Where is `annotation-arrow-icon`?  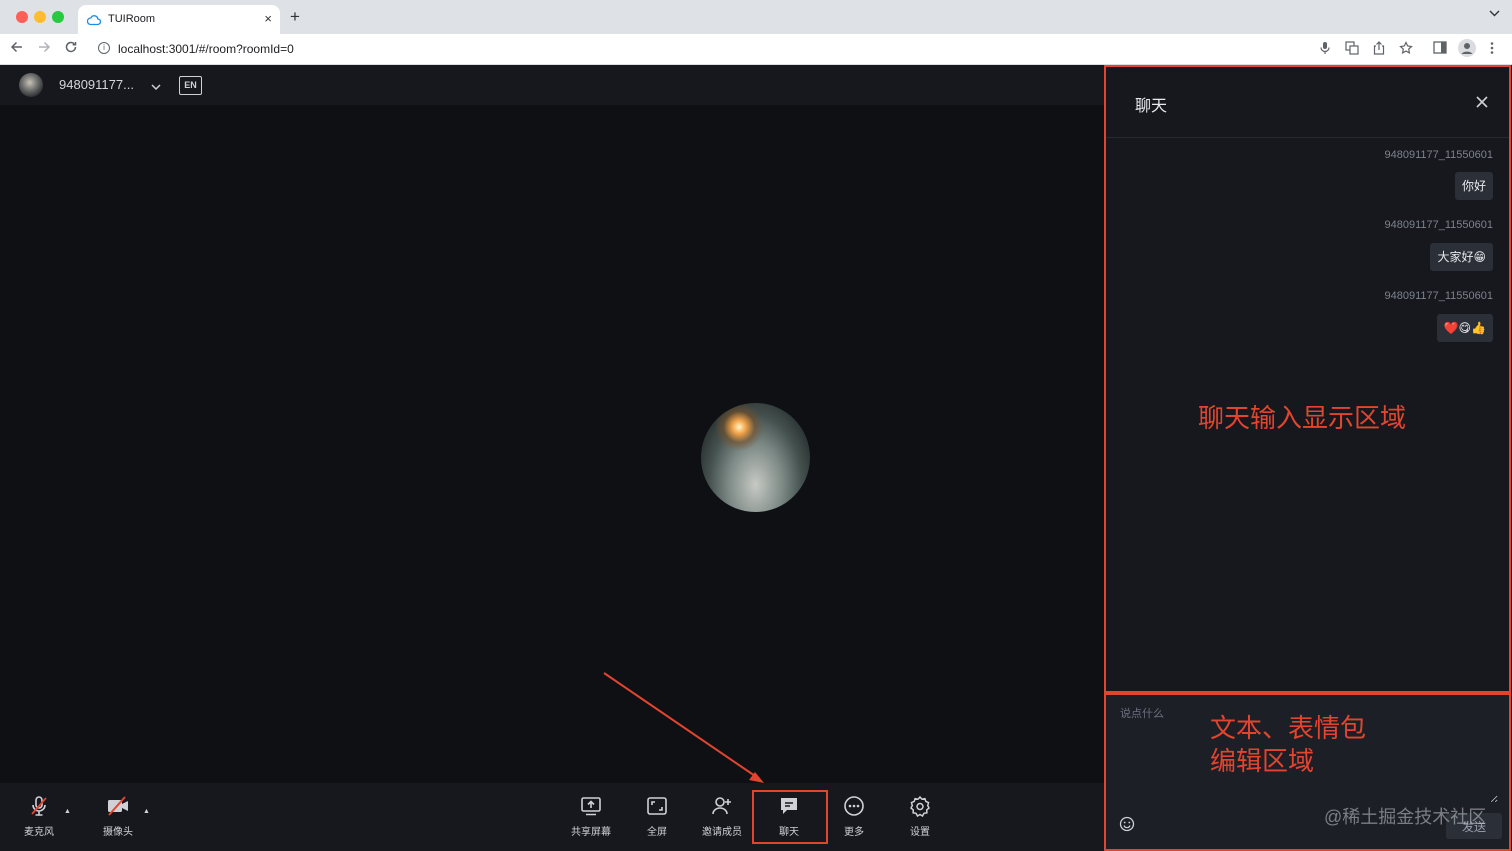 annotation-arrow-icon is located at coordinates (683, 727).